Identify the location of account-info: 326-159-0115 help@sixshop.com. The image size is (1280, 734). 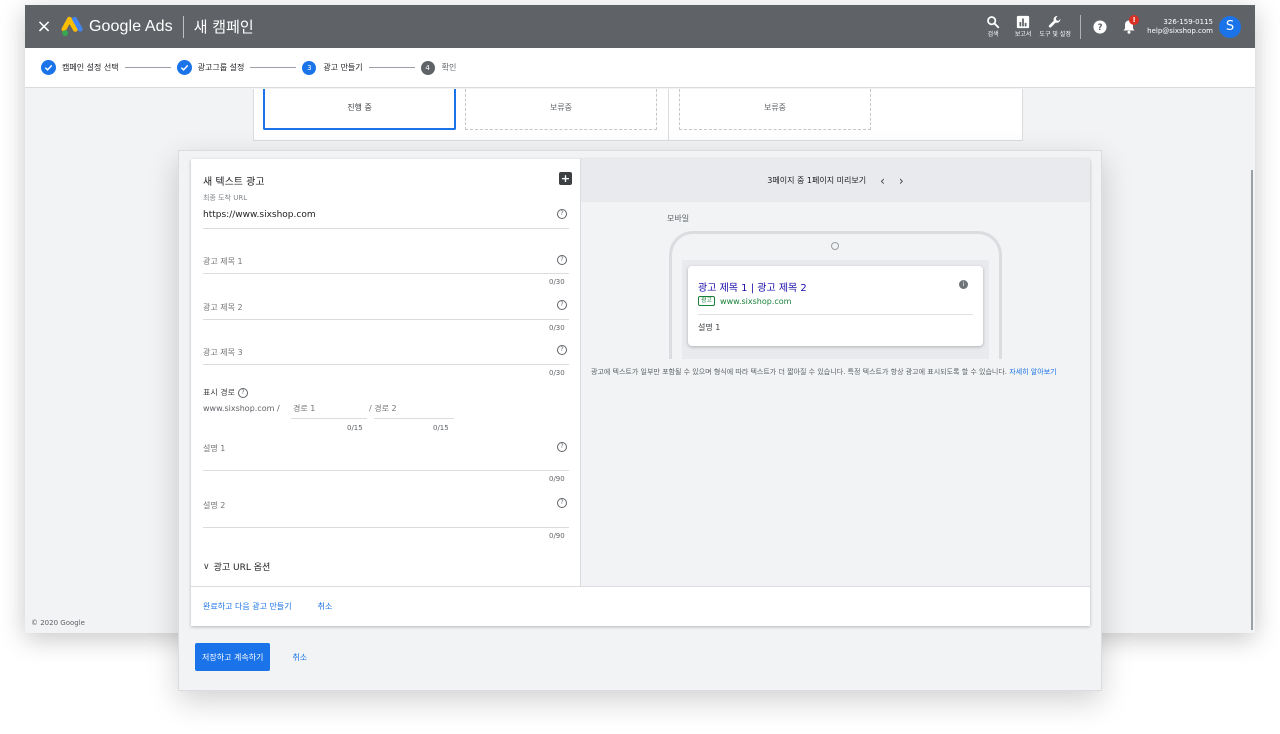
(1180, 27).